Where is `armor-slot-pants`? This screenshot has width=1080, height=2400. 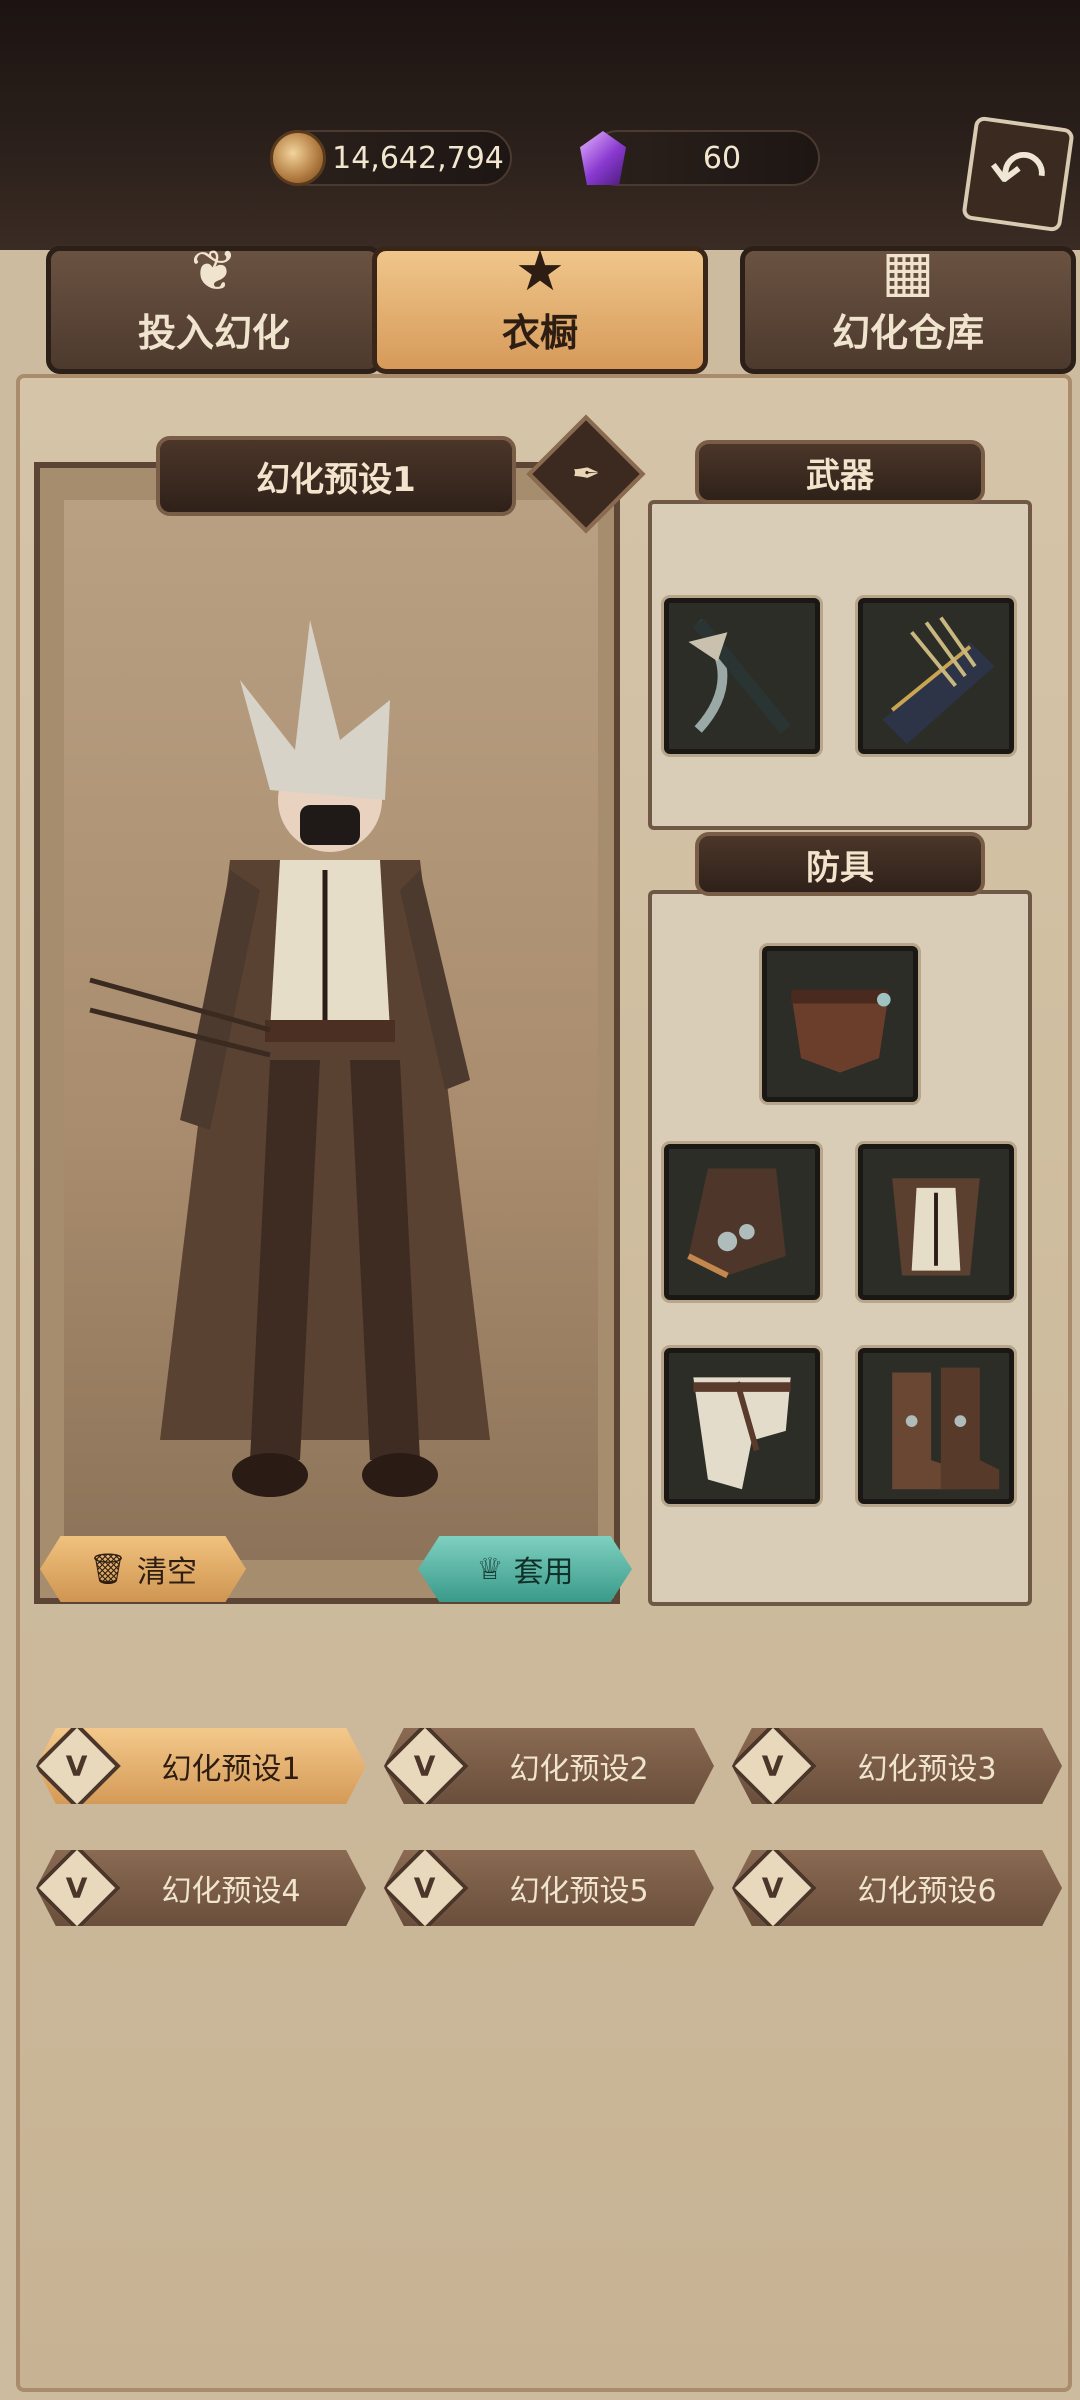
armor-slot-pants is located at coordinates (742, 1426).